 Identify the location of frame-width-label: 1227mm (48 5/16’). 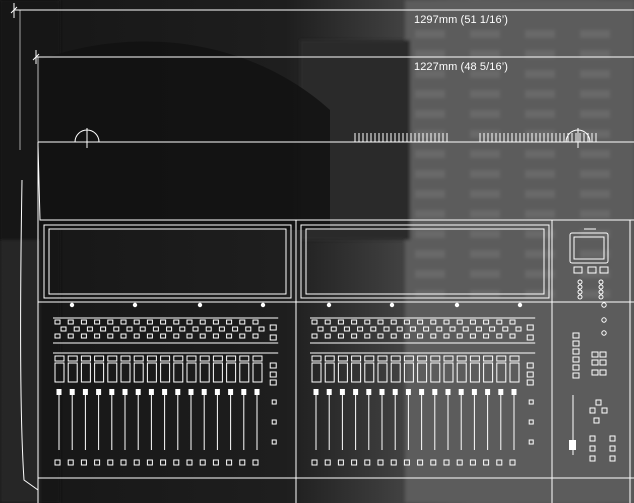
(461, 67).